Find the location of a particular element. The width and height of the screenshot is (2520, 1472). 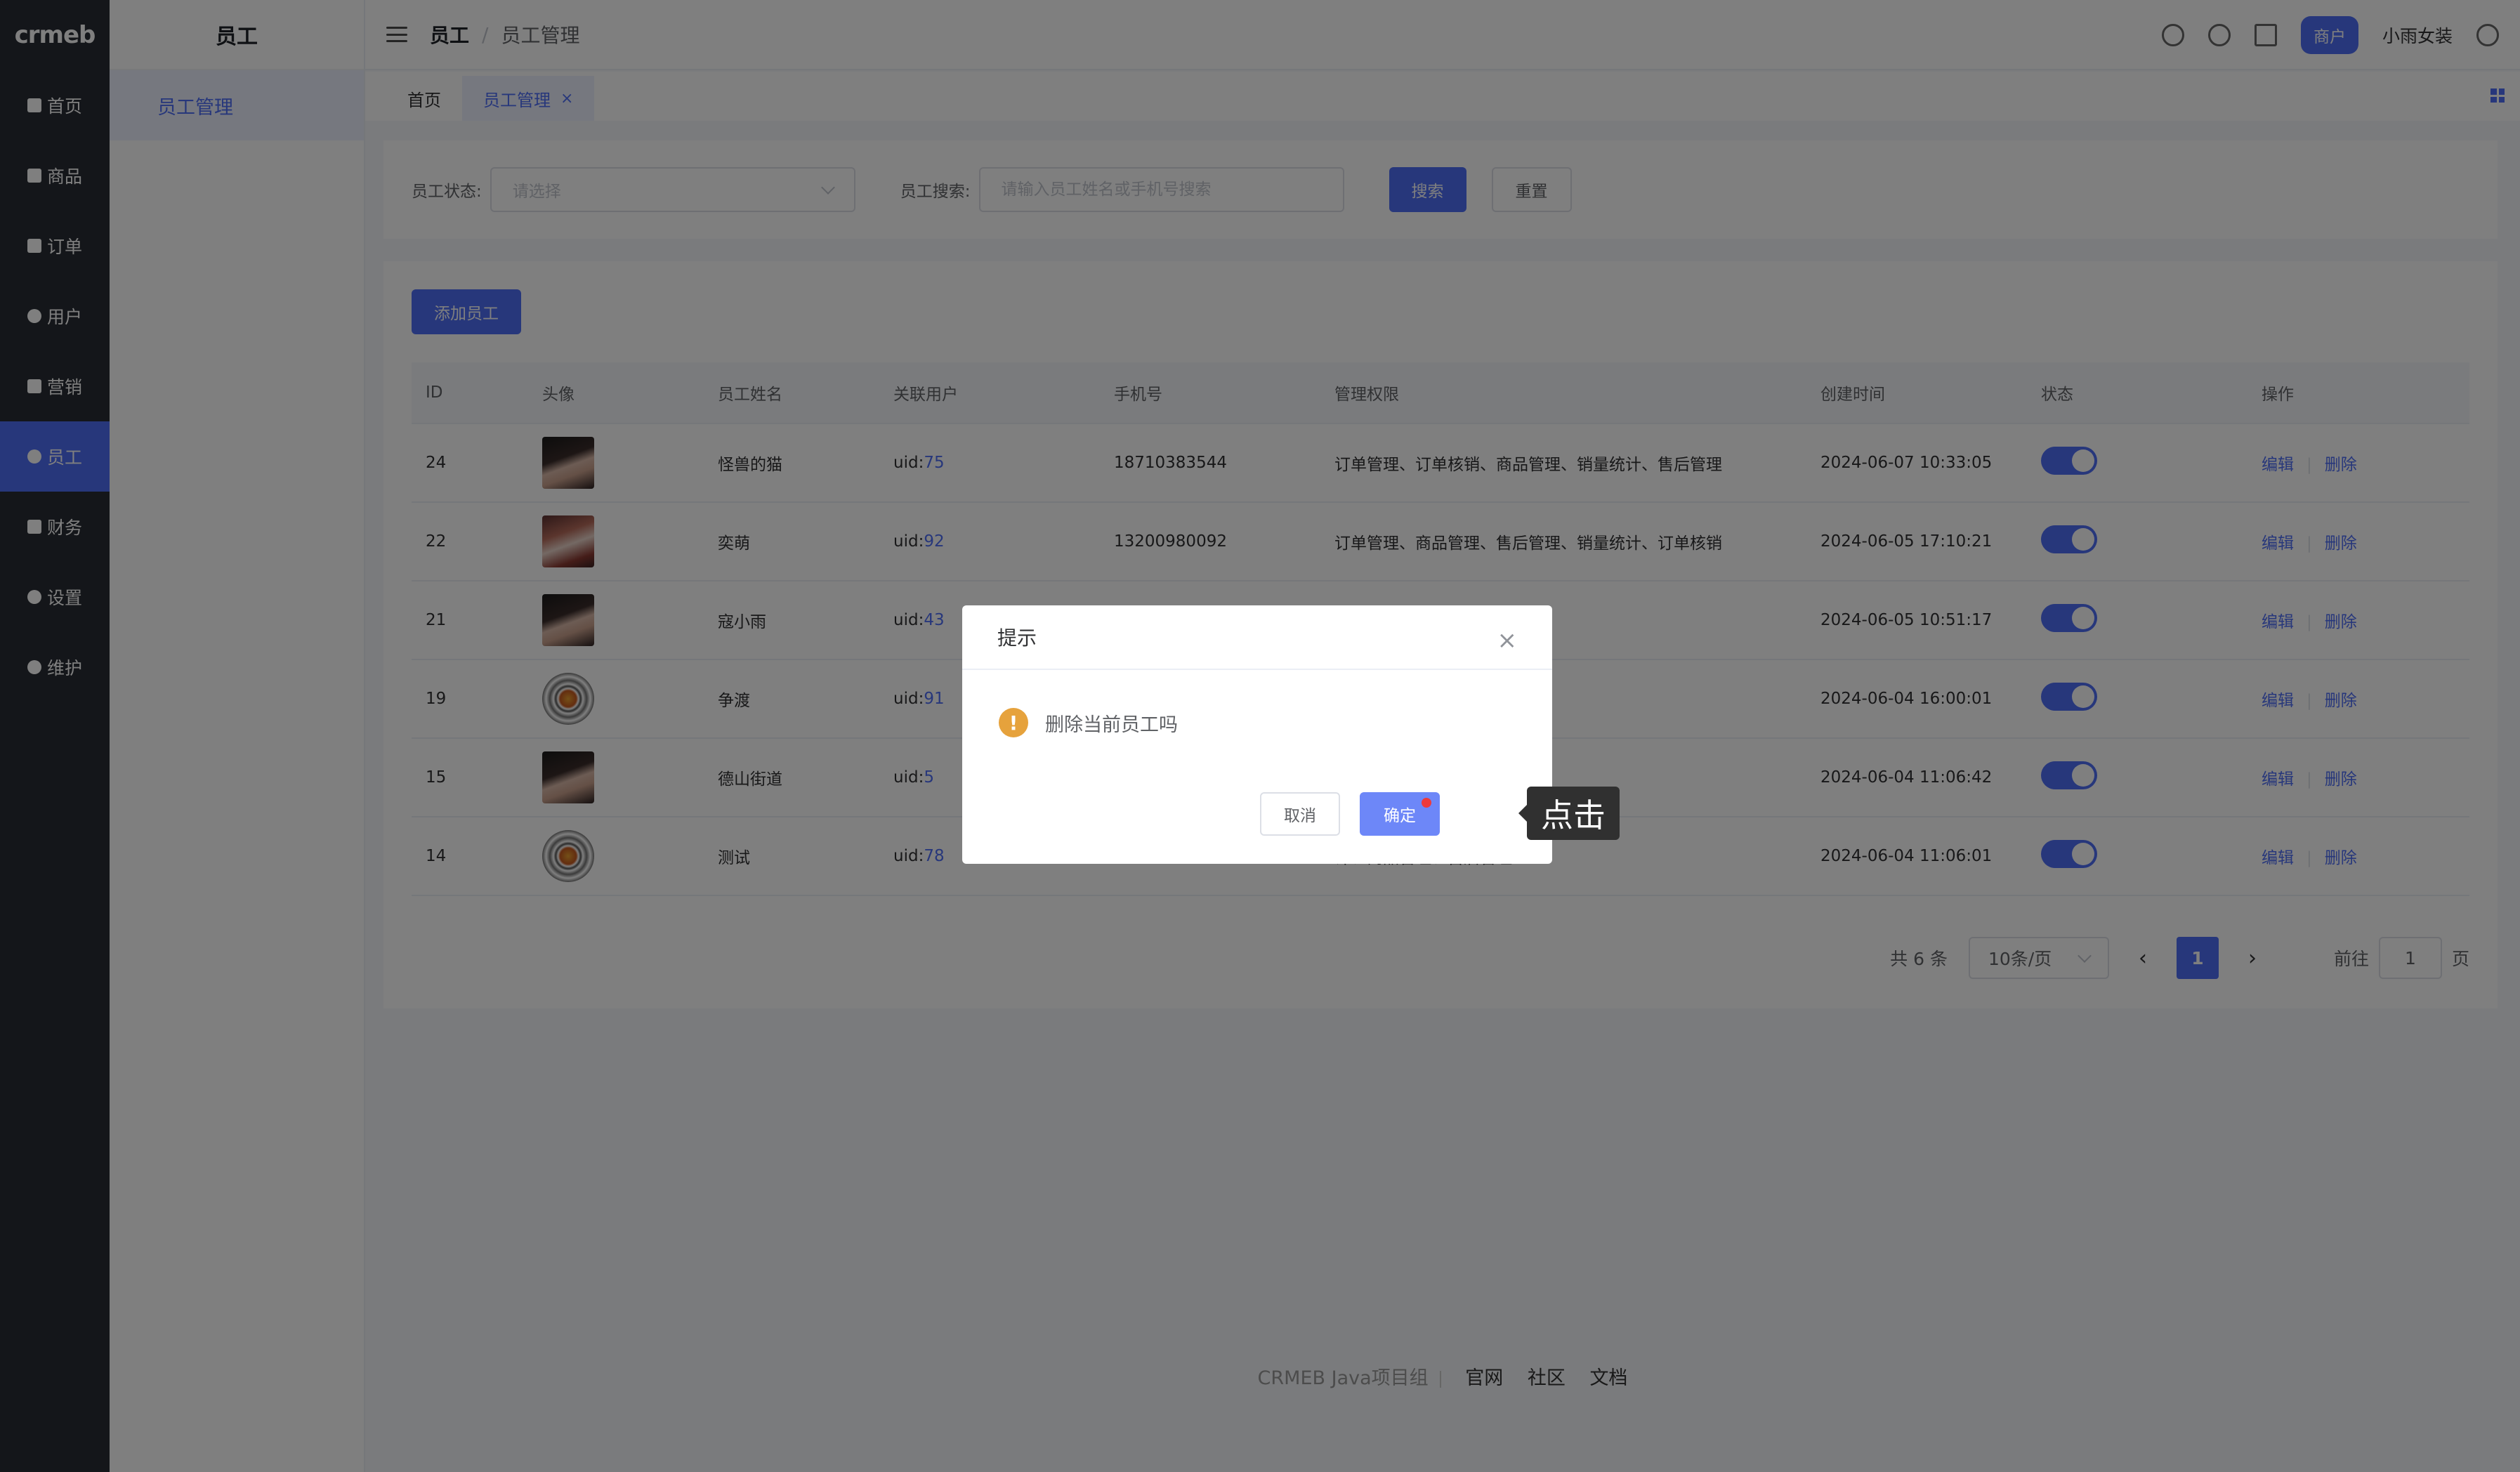

dialog-footer: 取消 确定 is located at coordinates (1350, 814).